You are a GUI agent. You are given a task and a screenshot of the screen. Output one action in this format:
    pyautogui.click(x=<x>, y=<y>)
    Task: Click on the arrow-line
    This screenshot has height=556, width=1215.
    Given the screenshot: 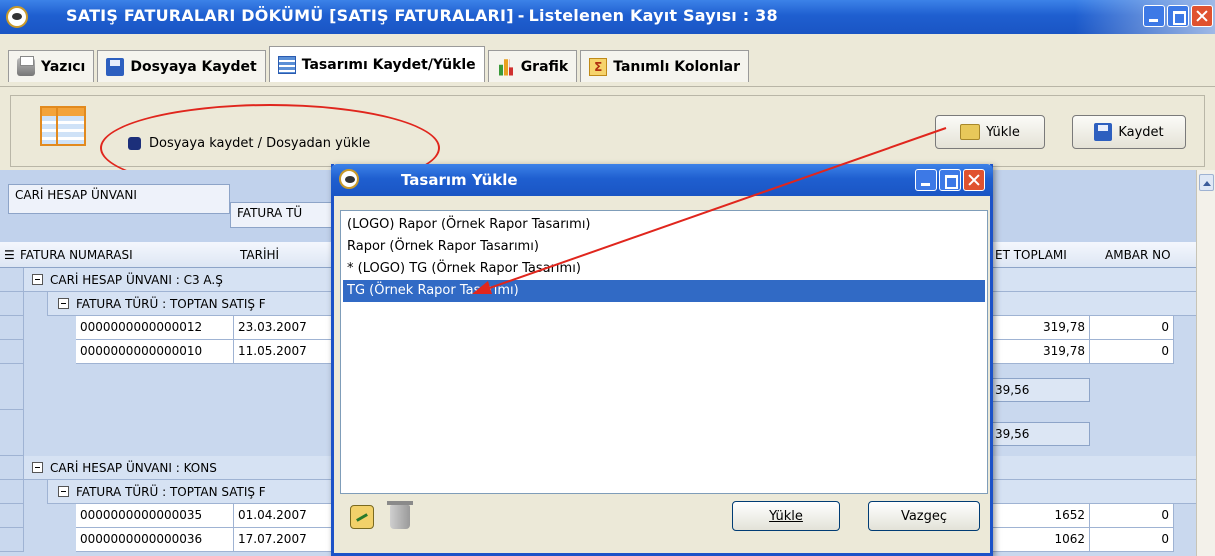 What is the action you would take?
    pyautogui.click(x=715, y=209)
    